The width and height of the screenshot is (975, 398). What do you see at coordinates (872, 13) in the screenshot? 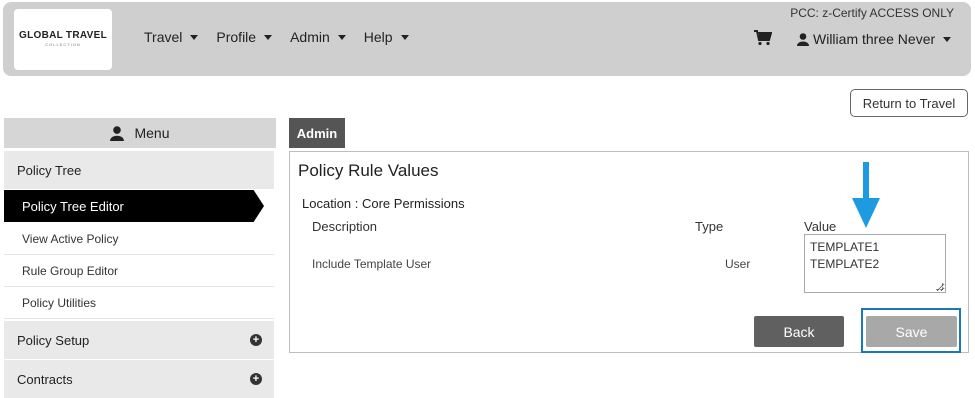
I see `pcc-label: PCC: z-Certify ACCESS ONLY` at bounding box center [872, 13].